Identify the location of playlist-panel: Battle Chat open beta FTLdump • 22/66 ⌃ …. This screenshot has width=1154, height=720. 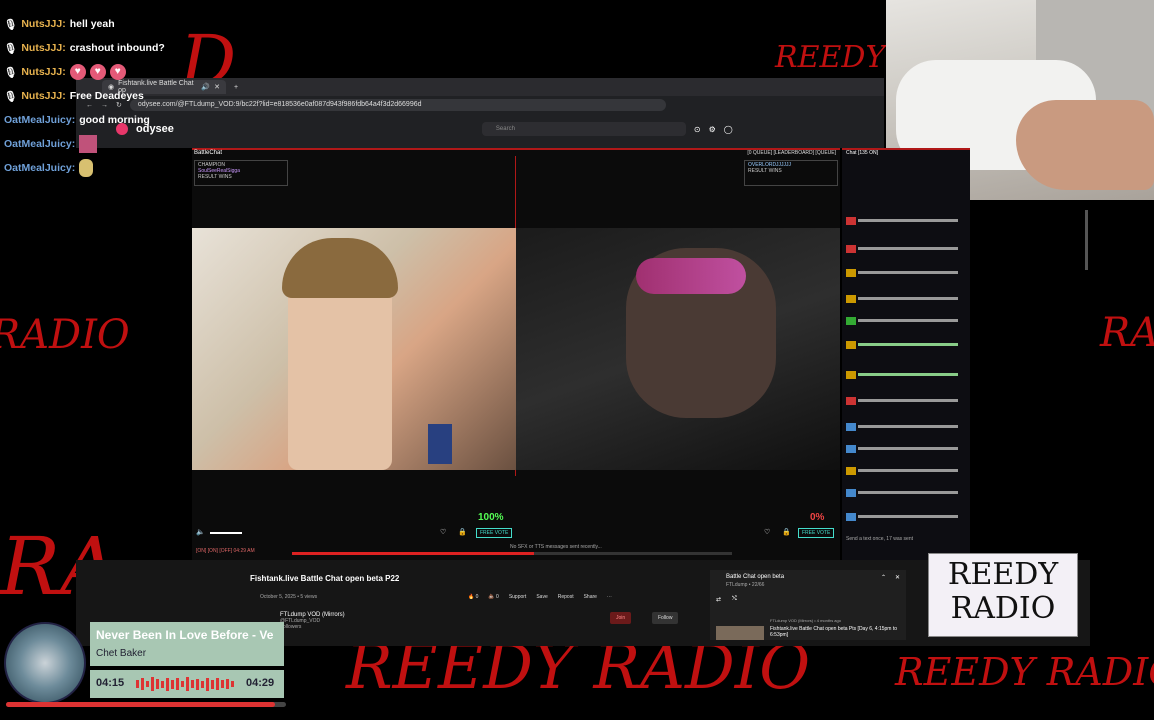
(808, 605).